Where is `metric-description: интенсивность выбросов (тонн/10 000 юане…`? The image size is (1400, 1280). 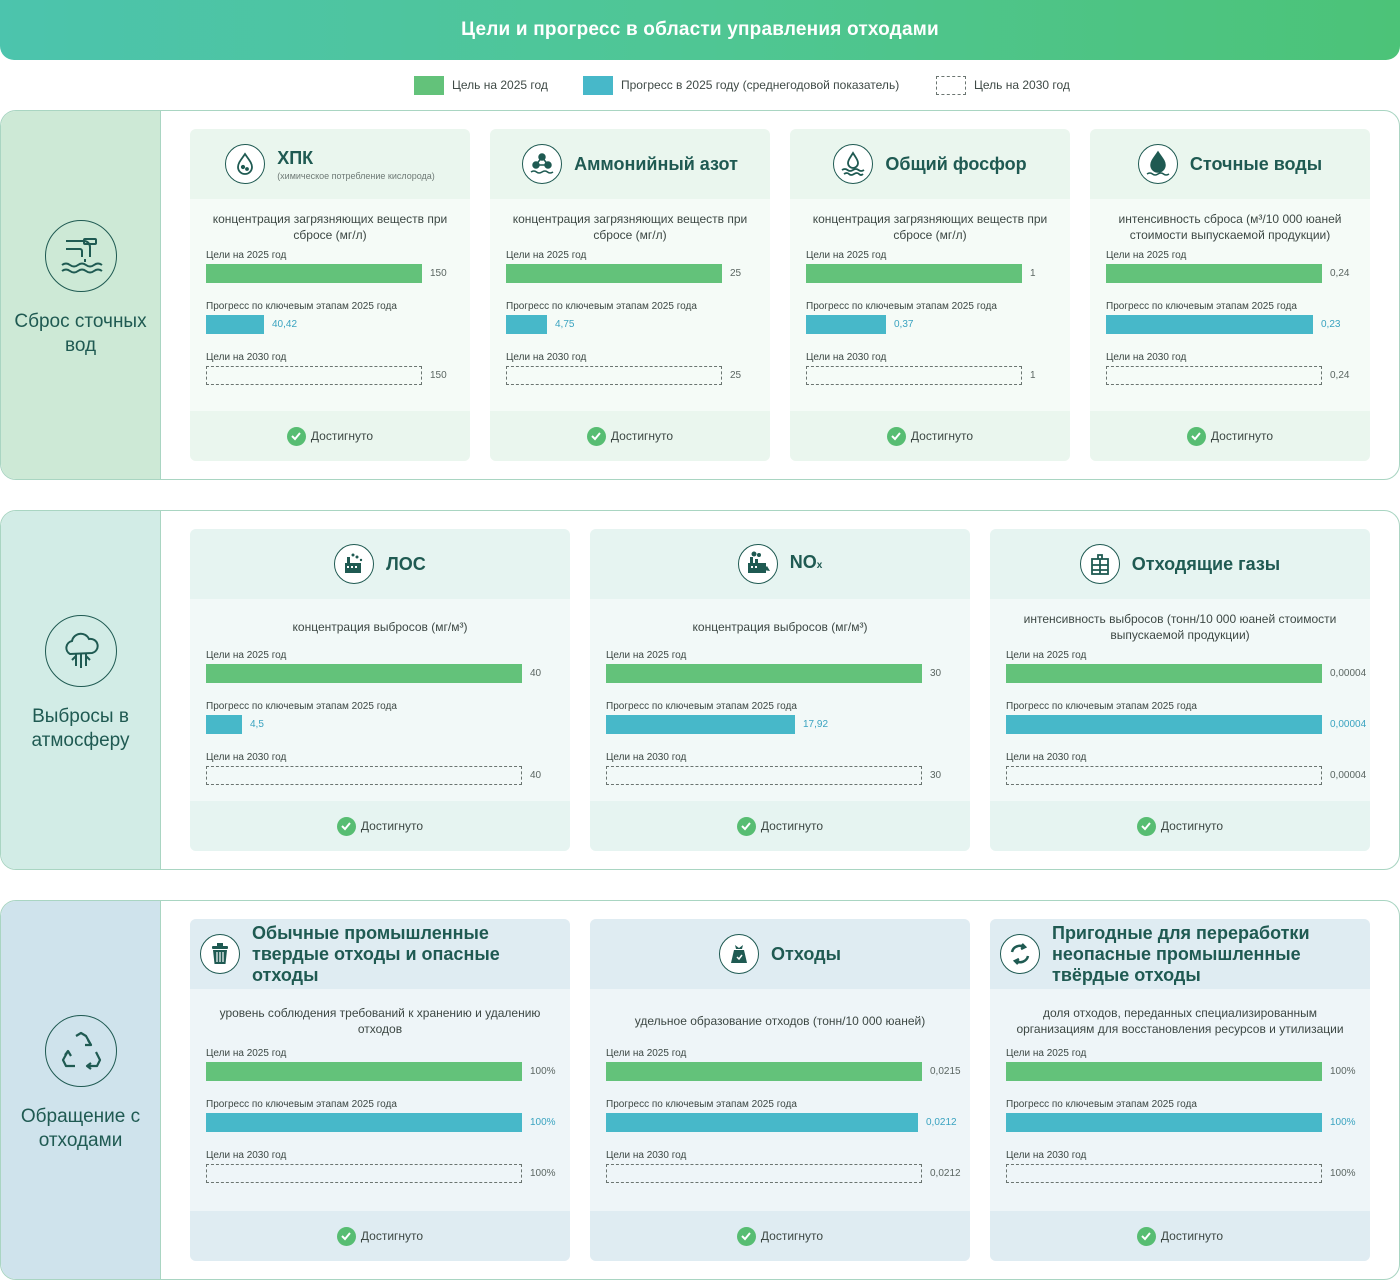
metric-description: интенсивность выбросов (тонн/10 000 юане… is located at coordinates (1180, 627).